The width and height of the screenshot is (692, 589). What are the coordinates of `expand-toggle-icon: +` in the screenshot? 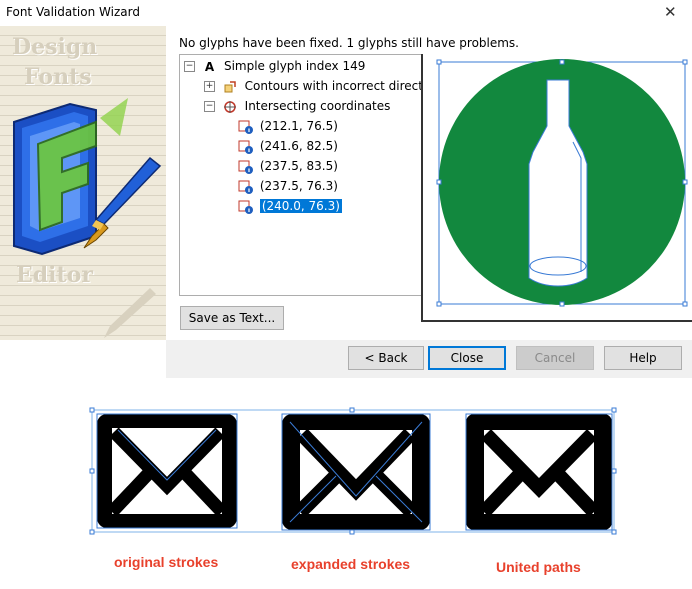 It's located at (209, 86).